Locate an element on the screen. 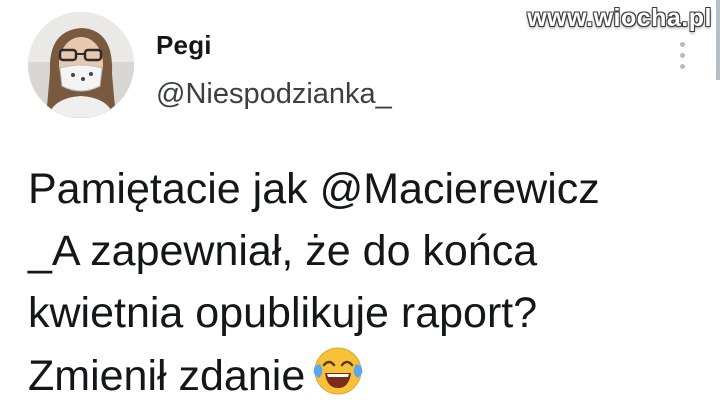  watermark: www.wiocha.pl is located at coordinates (619, 18).